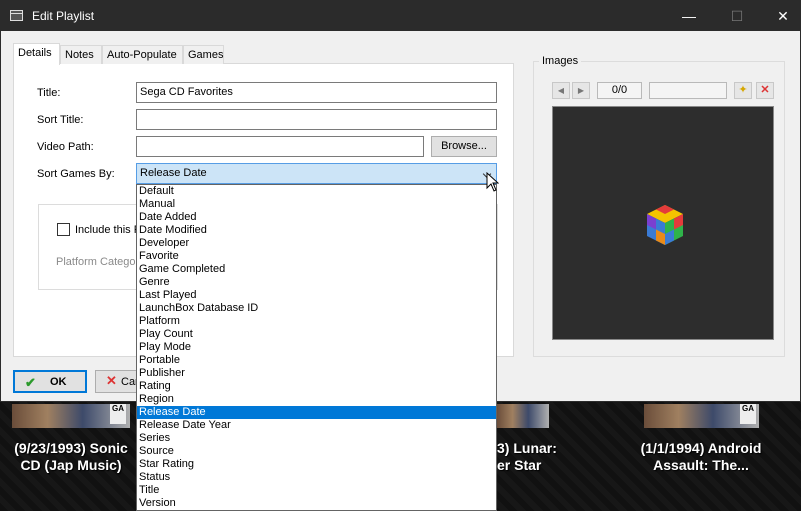  What do you see at coordinates (316, 438) in the screenshot?
I see `sort-option: Series` at bounding box center [316, 438].